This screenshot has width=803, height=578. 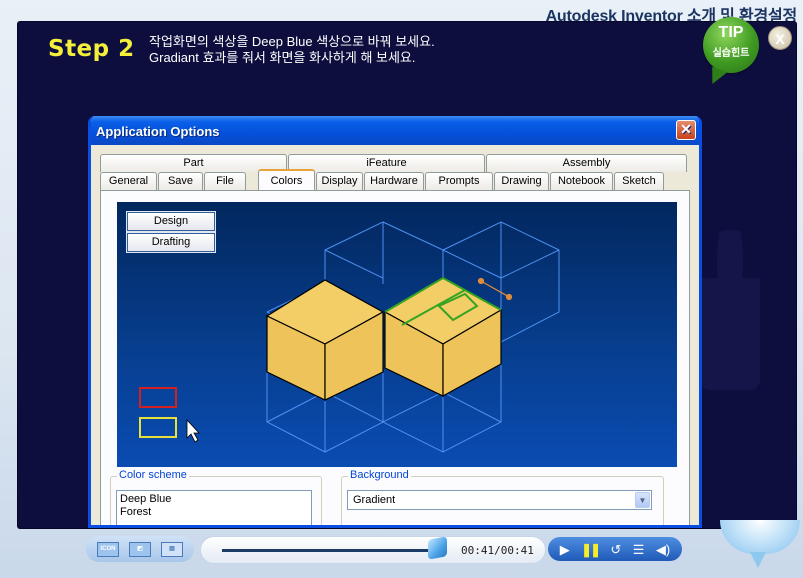 I want to click on background-select-value: Gradient, so click(x=374, y=500).